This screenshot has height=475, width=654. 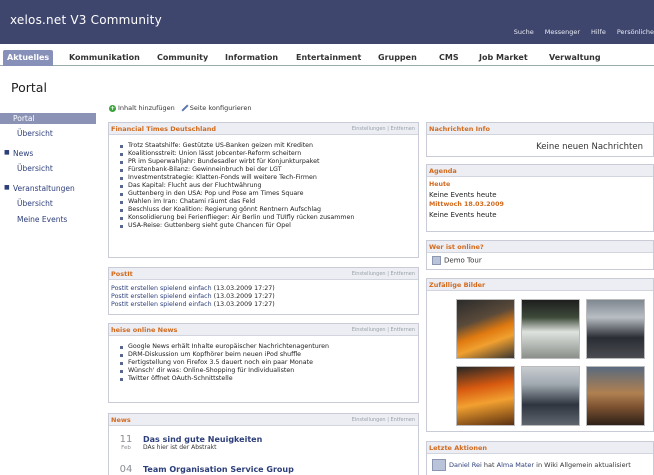 What do you see at coordinates (220, 108) in the screenshot?
I see `configure-page-label: Seite konfigurieren` at bounding box center [220, 108].